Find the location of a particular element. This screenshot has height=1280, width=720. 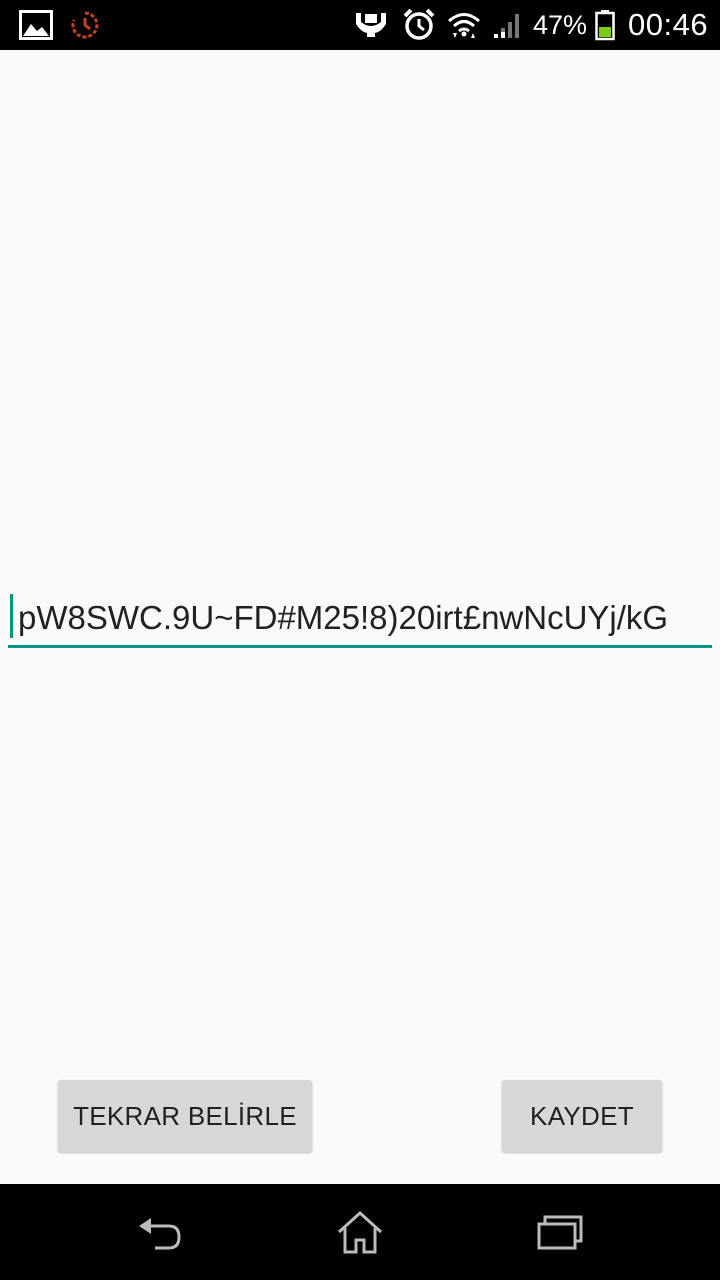

battery-icon is located at coordinates (605, 25).